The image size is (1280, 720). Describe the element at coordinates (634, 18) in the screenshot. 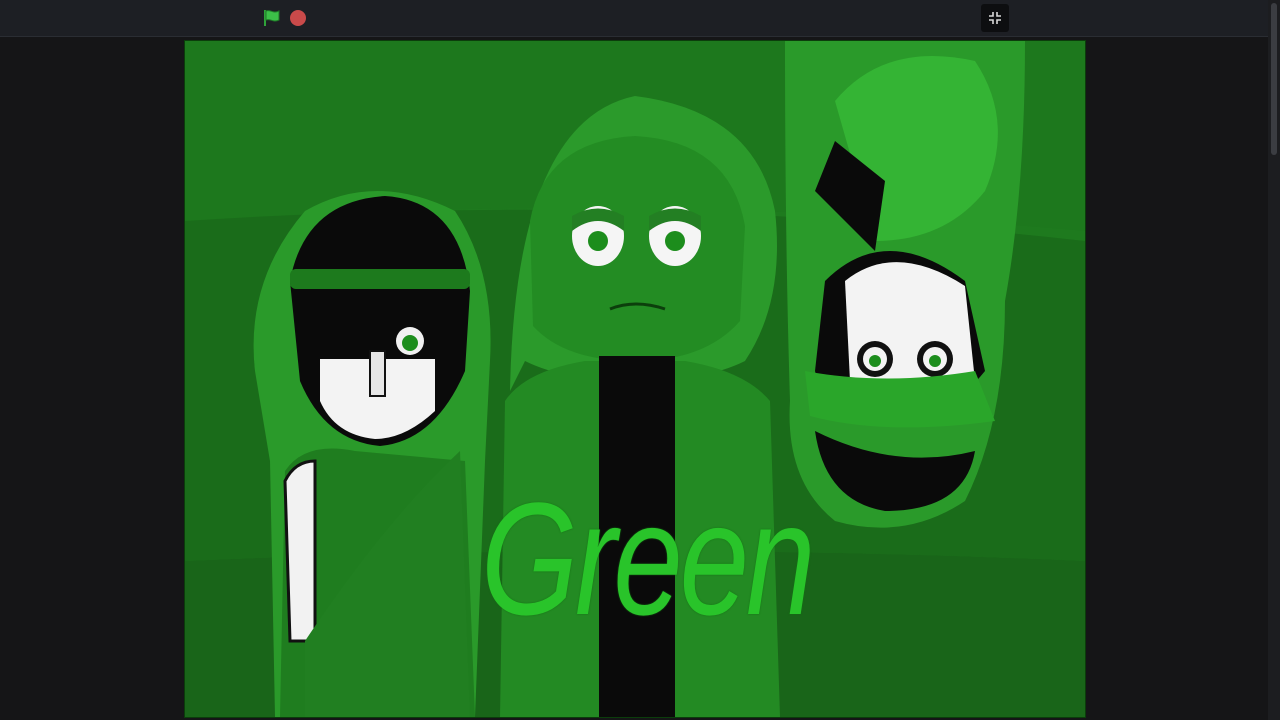

I see `project-toolbar` at that location.